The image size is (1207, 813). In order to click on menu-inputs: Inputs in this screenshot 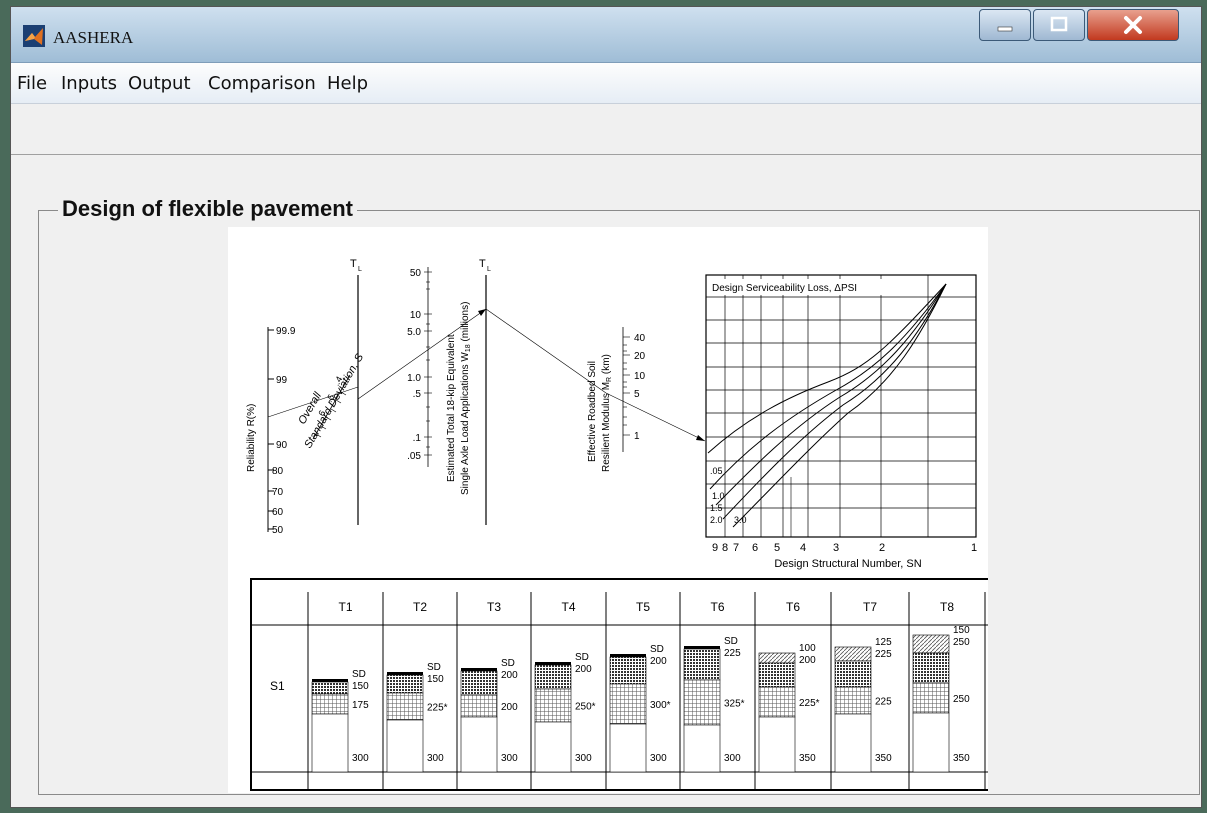, I will do `click(89, 83)`.